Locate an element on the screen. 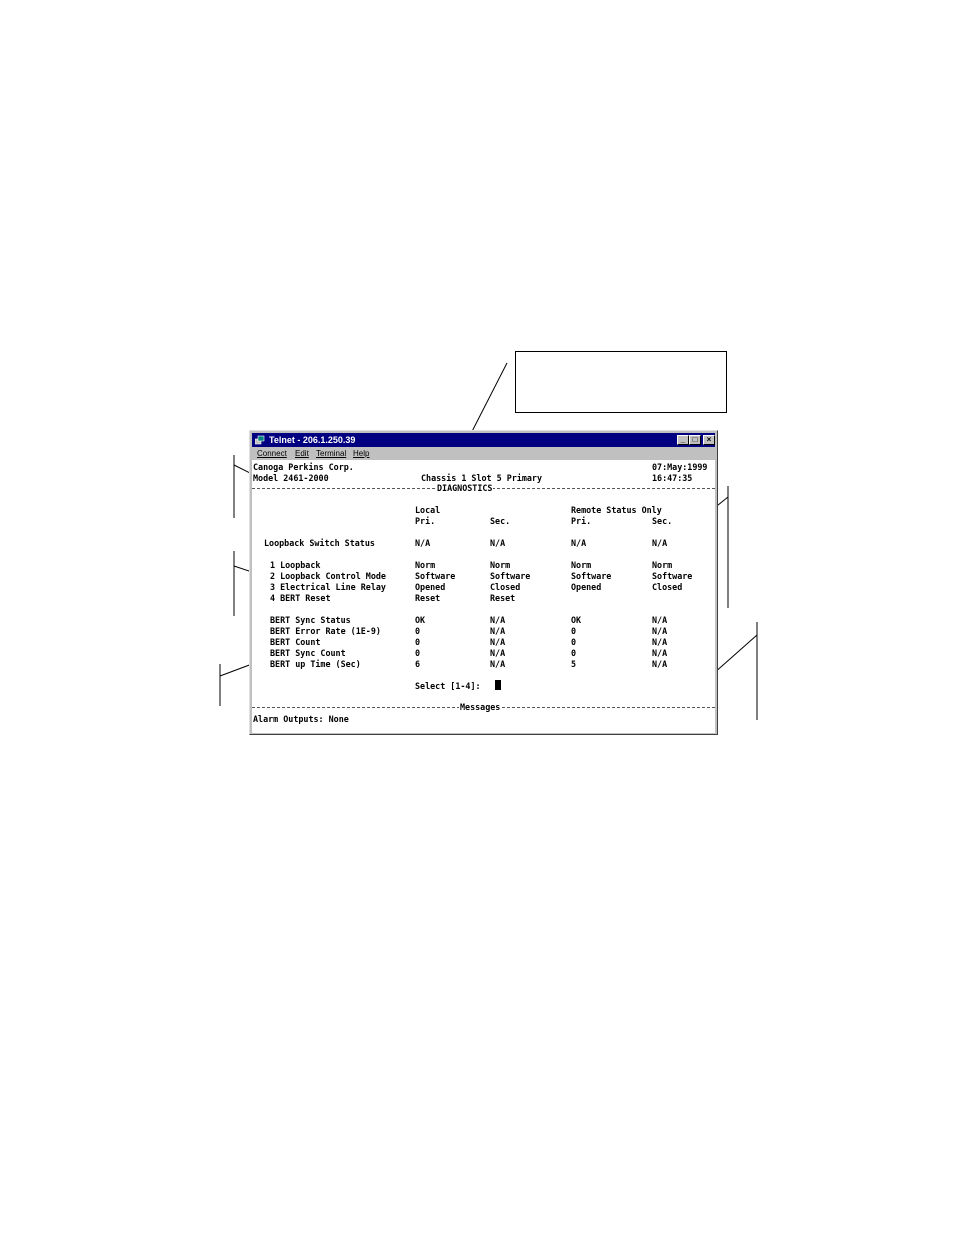  bert-value: 5 is located at coordinates (574, 664).